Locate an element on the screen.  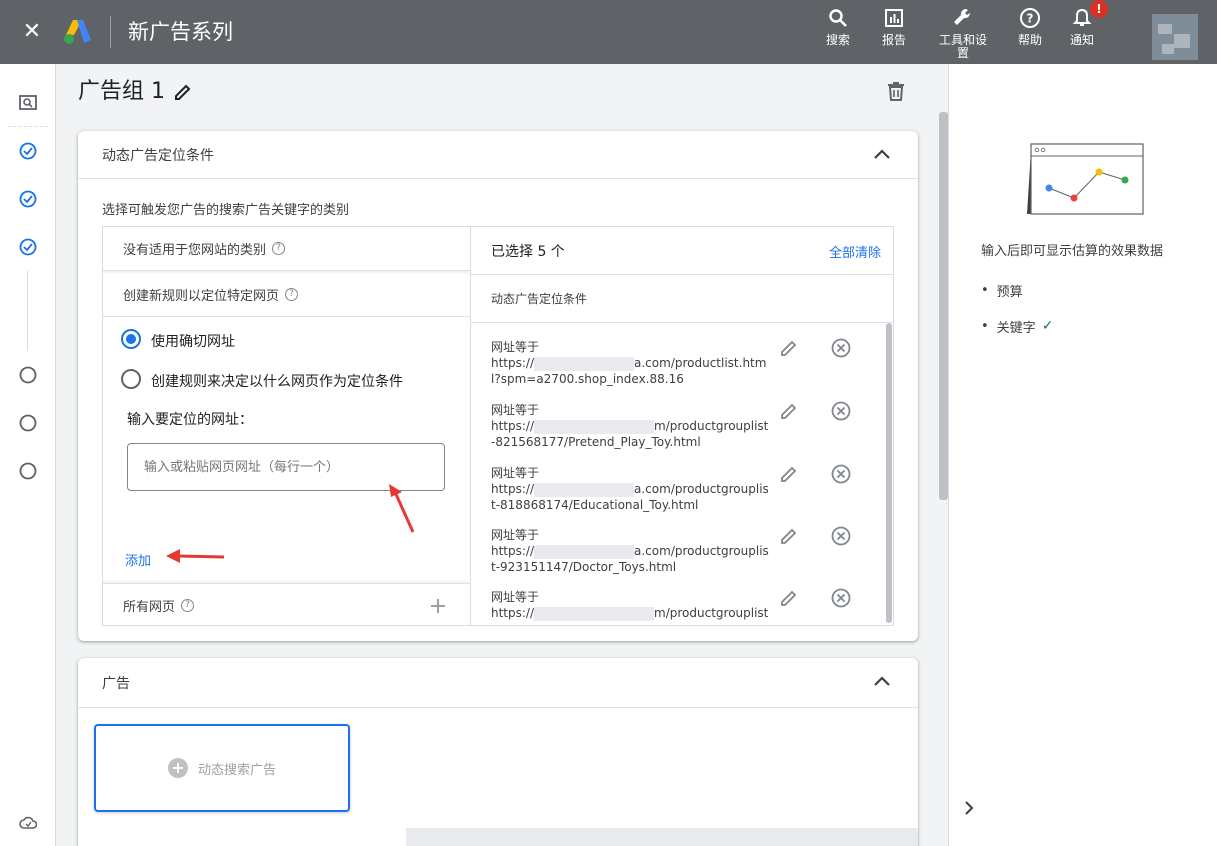
radio-exact-url is located at coordinates (131, 339).